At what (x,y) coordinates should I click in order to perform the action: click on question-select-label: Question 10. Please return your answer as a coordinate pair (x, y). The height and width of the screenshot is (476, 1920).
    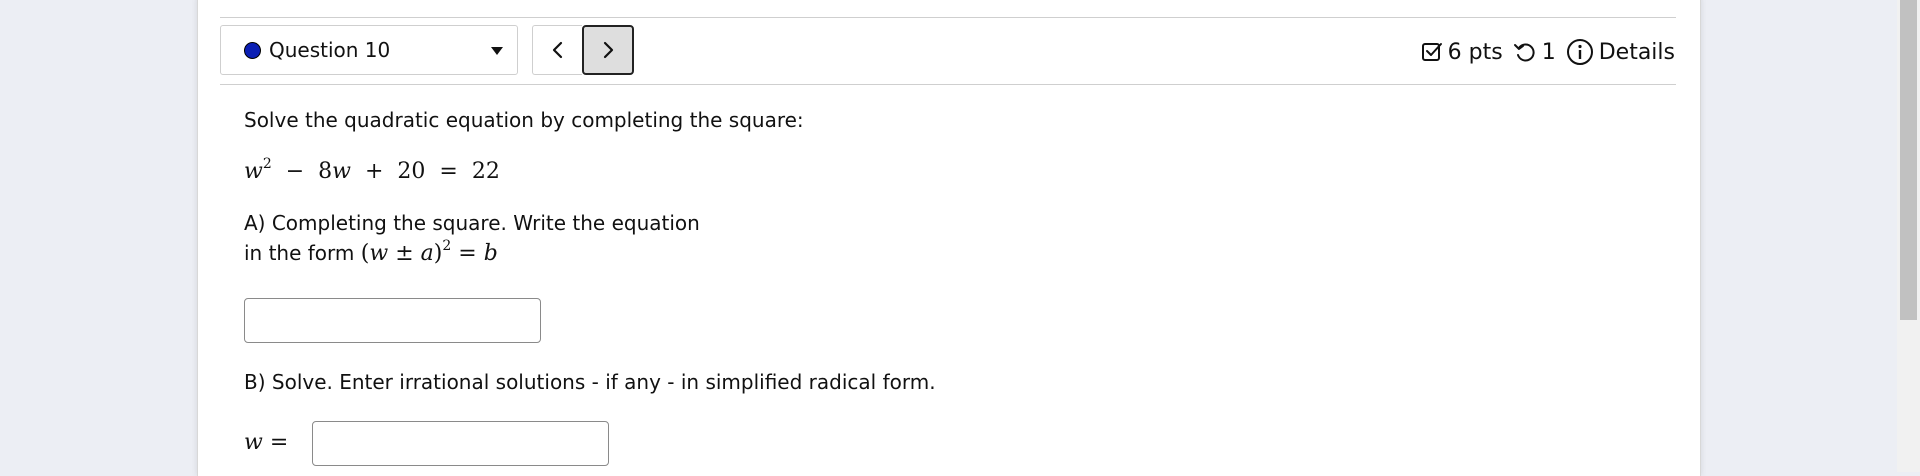
    Looking at the image, I should click on (330, 50).